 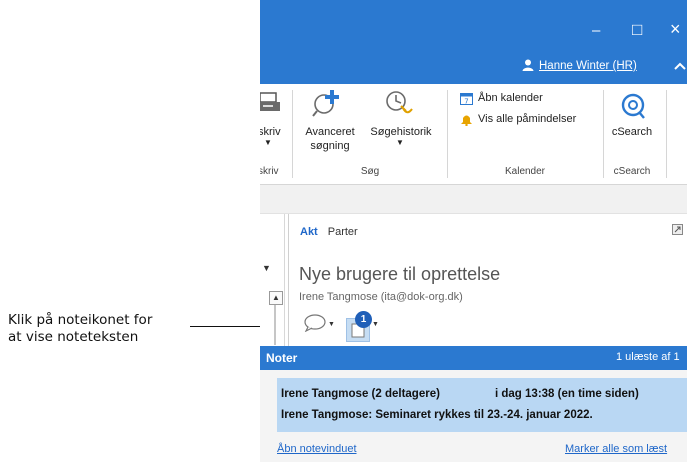 What do you see at coordinates (680, 66) in the screenshot?
I see `chevron-up-icon` at bounding box center [680, 66].